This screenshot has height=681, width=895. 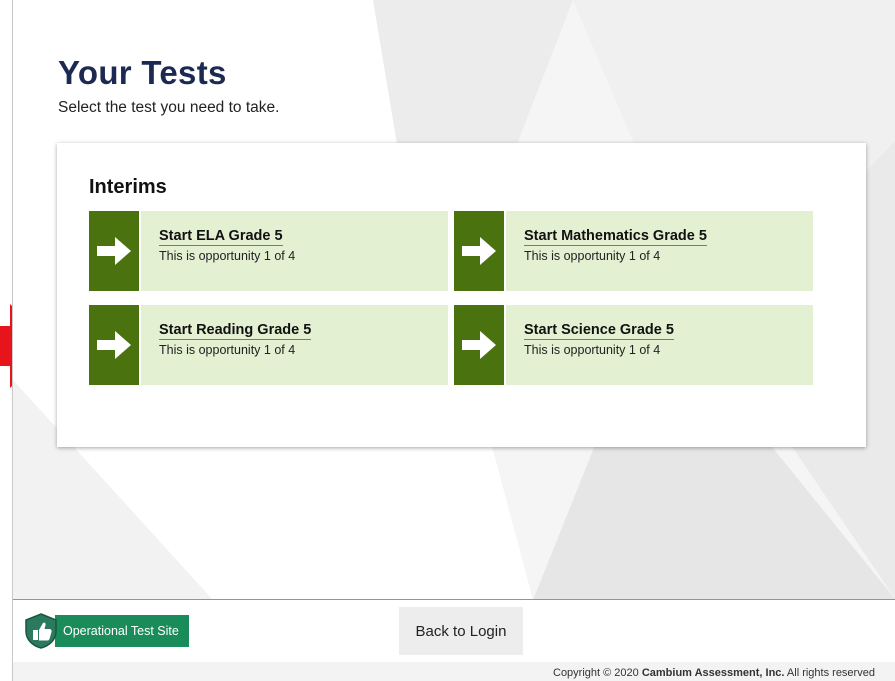 I want to click on tile-title: Start Science Grade 5, so click(x=599, y=331).